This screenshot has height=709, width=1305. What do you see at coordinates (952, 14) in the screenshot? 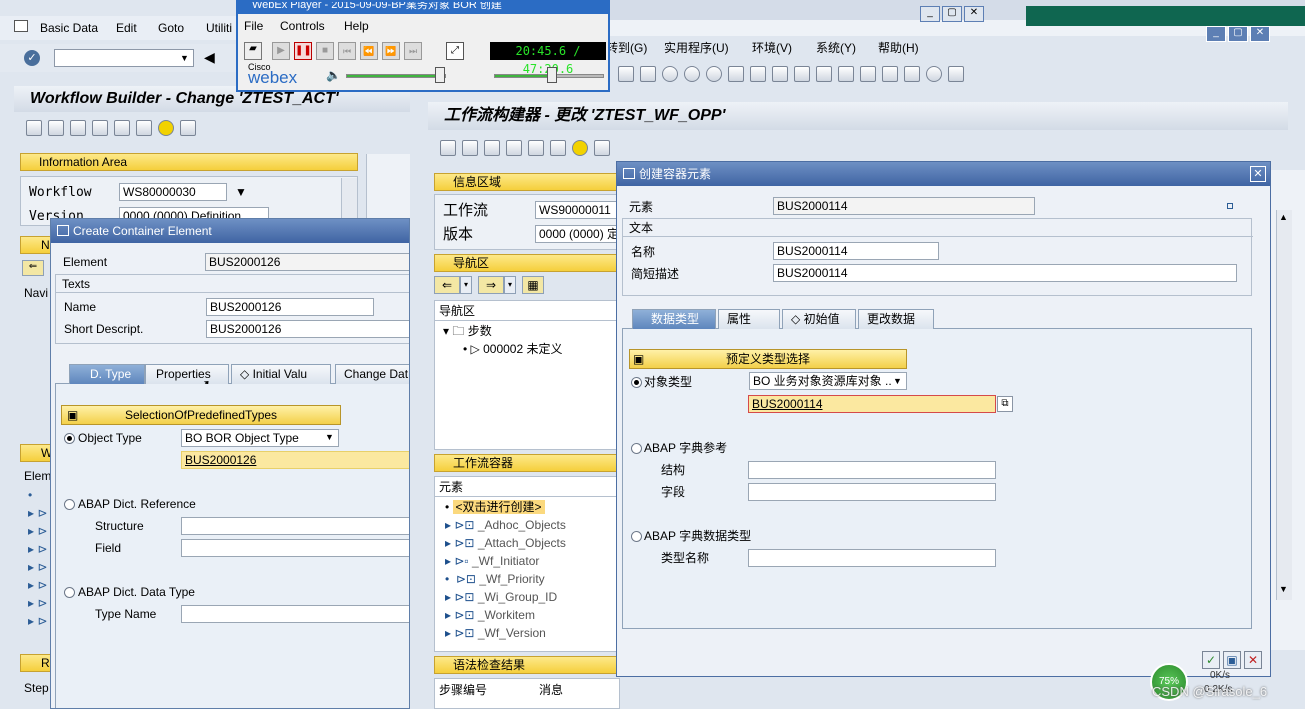
I see `bg-maximize-icon: ▢` at bounding box center [952, 14].